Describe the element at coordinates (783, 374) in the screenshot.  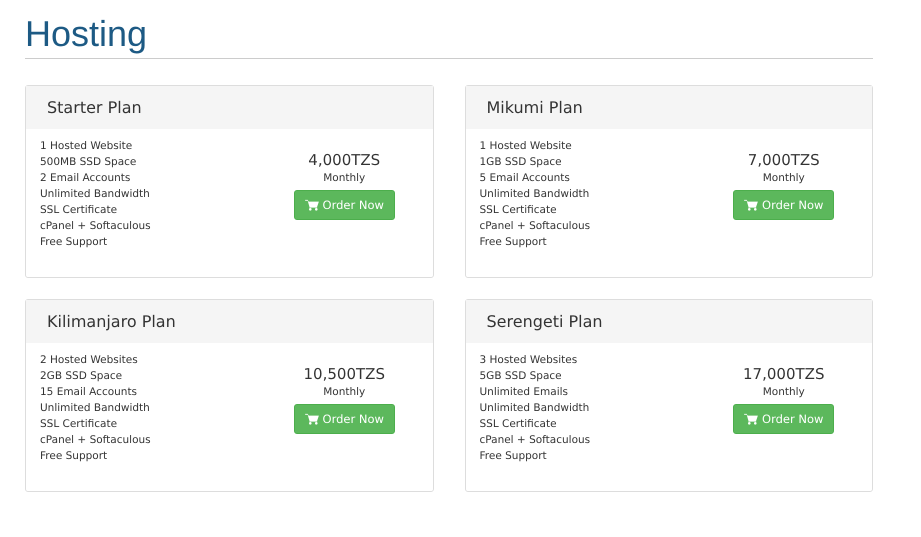
I see `price-text: 17,000TZS` at that location.